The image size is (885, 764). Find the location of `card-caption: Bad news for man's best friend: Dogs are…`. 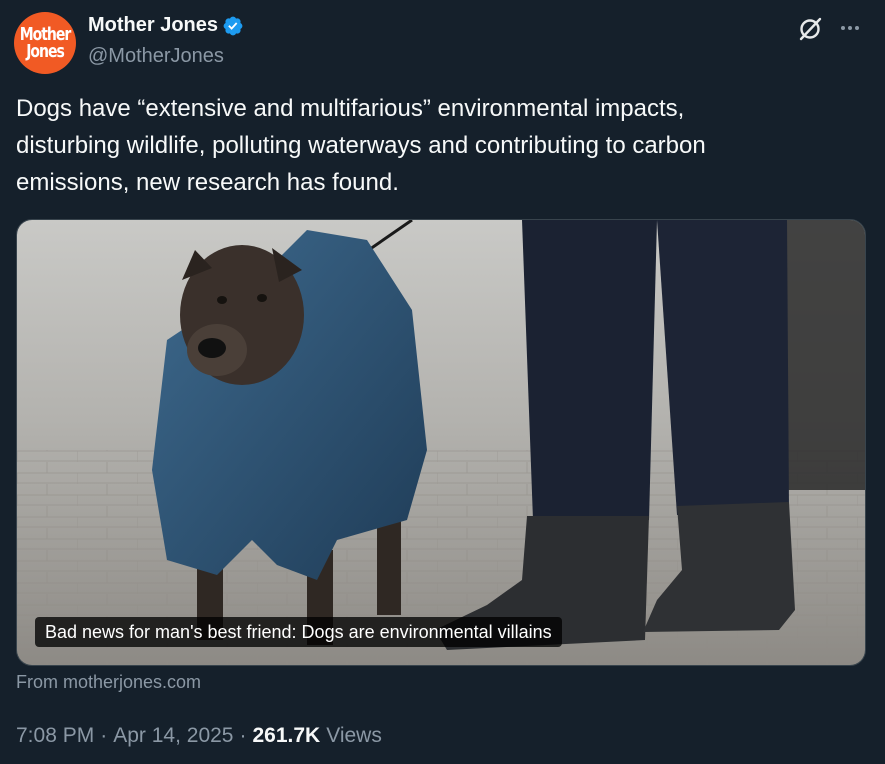

card-caption: Bad news for man's best friend: Dogs are… is located at coordinates (298, 632).